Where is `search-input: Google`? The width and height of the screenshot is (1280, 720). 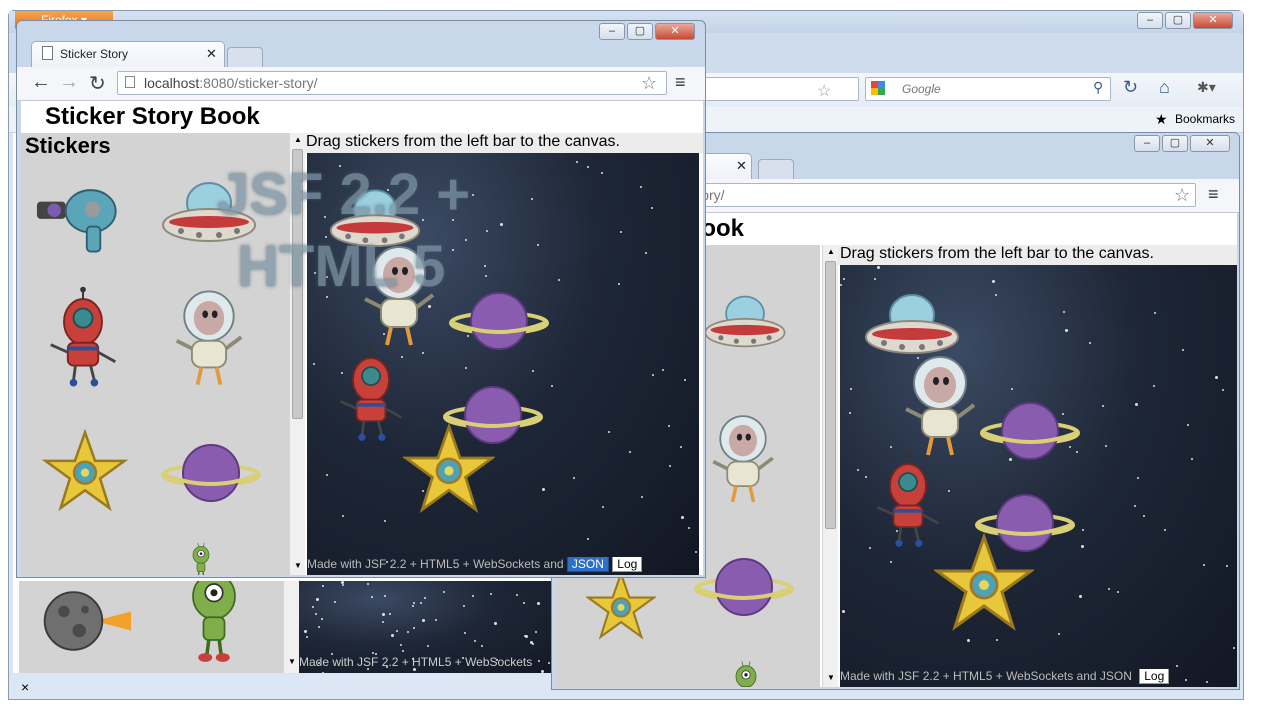
search-input: Google is located at coordinates (988, 89).